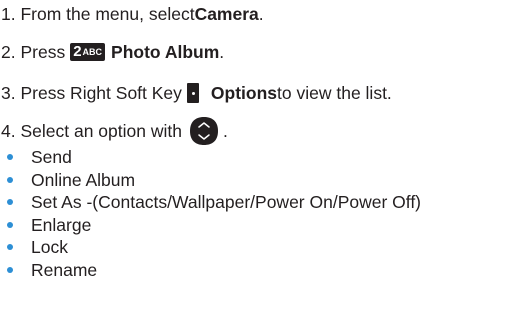 Image resolution: width=527 pixels, height=333 pixels. Describe the element at coordinates (77, 51) in the screenshot. I see `key-number: 2` at that location.